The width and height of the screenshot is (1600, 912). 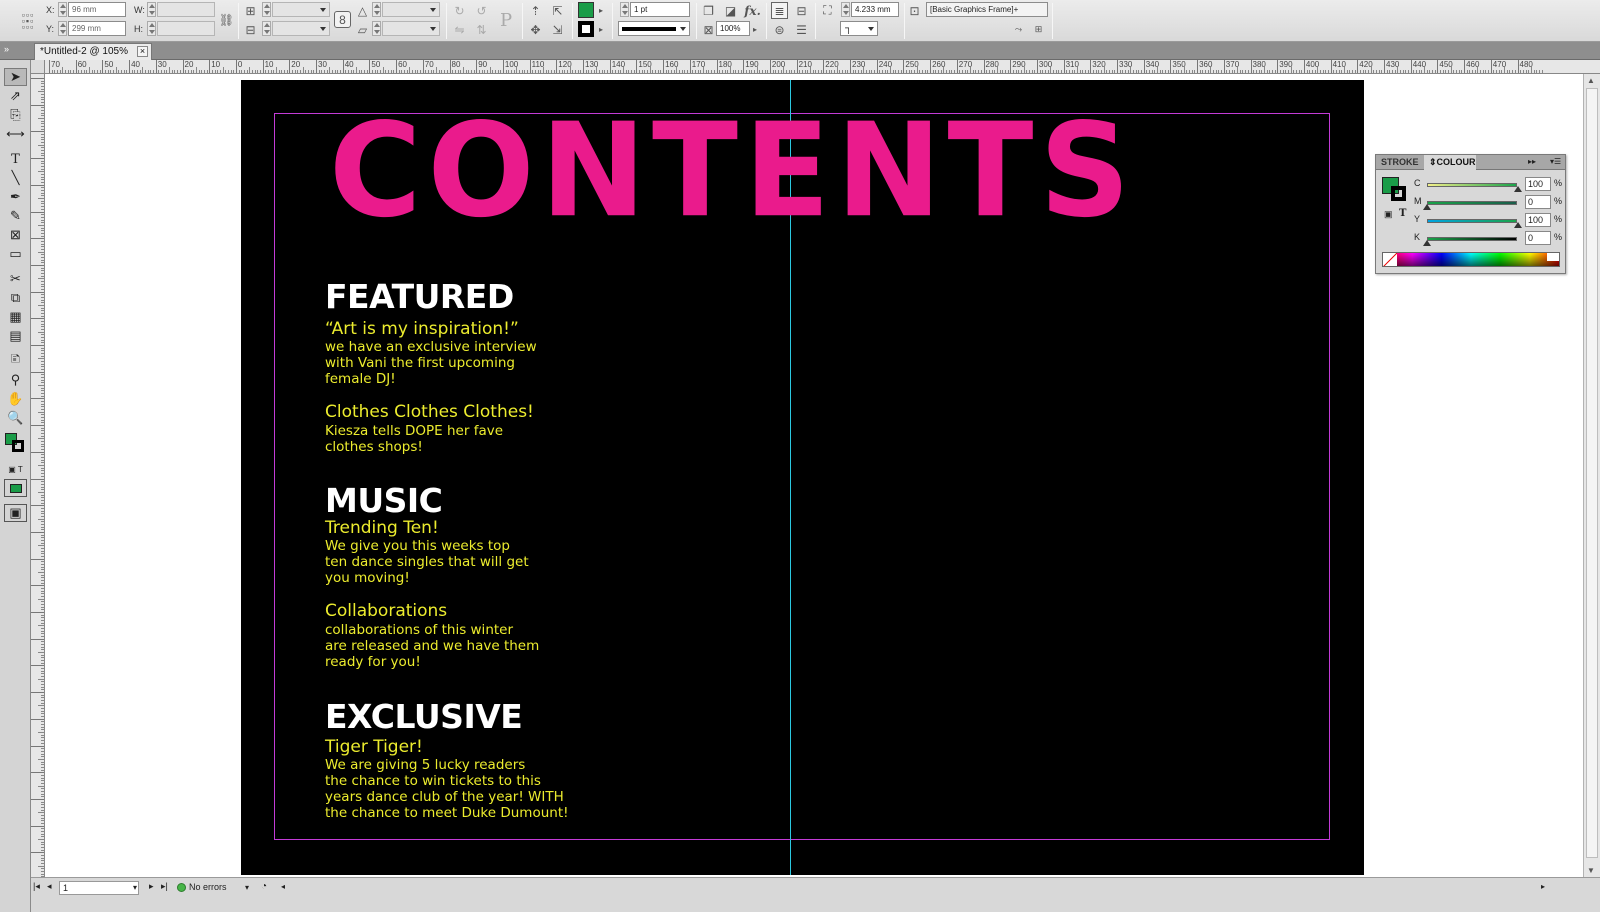 I want to click on fill-stroke-swatches, so click(x=16, y=444).